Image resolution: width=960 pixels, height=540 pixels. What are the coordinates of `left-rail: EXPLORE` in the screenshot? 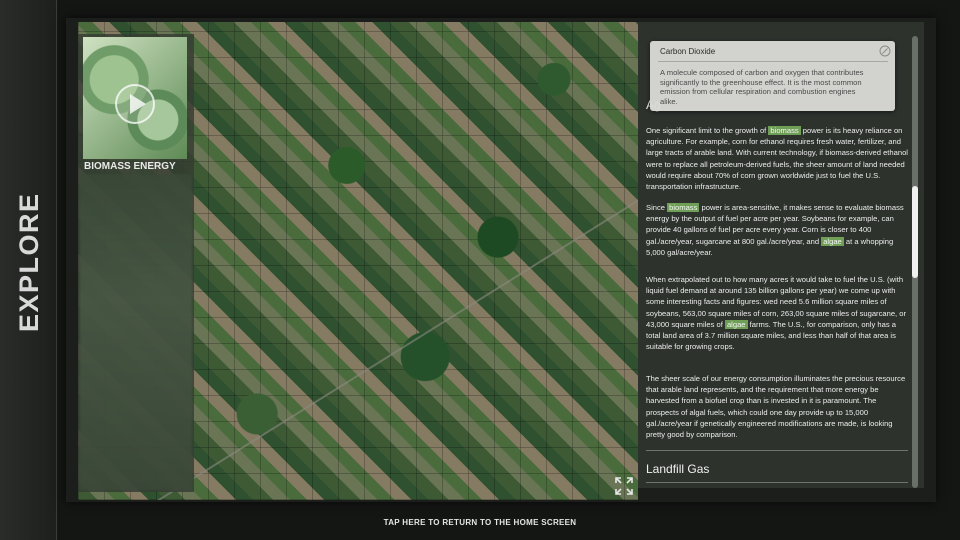 It's located at (28, 270).